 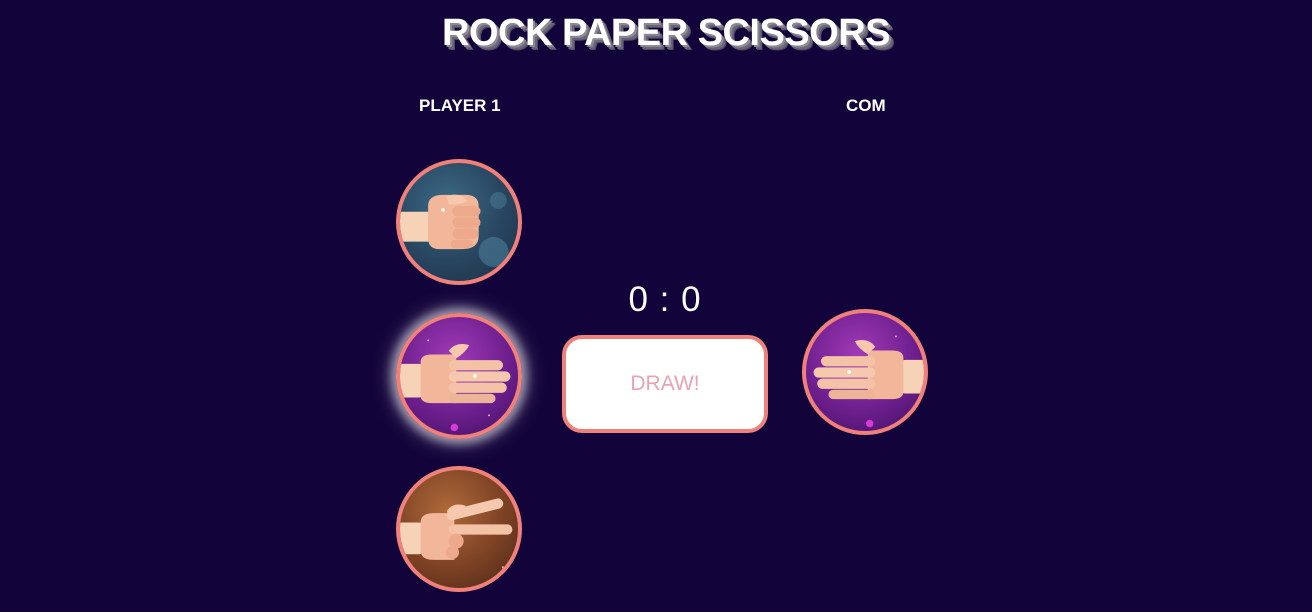 I want to click on player1-label: PLAYER 1, so click(x=460, y=105).